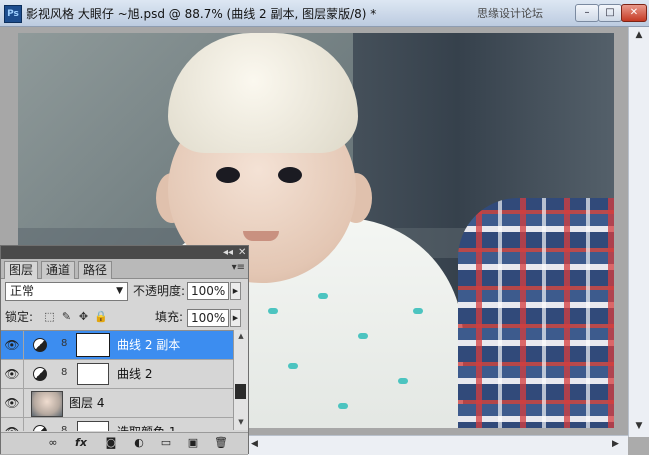 The height and width of the screenshot is (455, 649). Describe the element at coordinates (536, 313) in the screenshot. I see `photo-plaid-shirt` at that location.